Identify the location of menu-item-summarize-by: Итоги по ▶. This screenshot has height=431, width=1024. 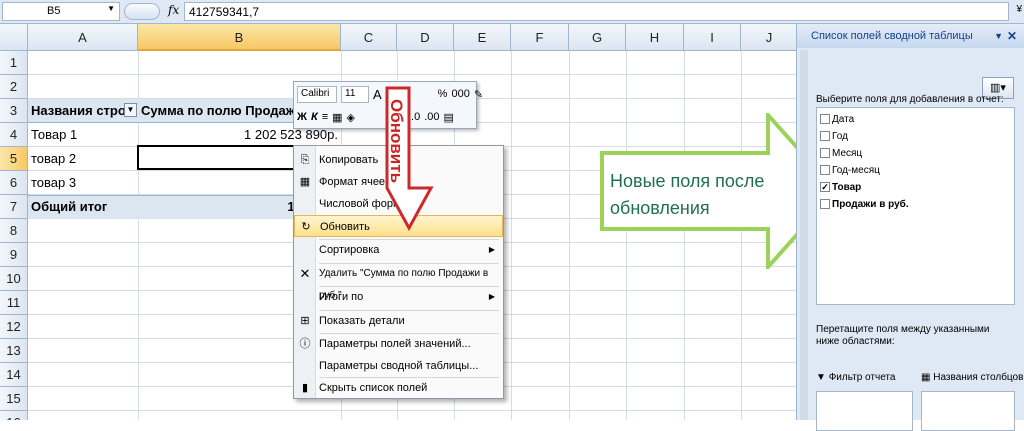
(398, 297).